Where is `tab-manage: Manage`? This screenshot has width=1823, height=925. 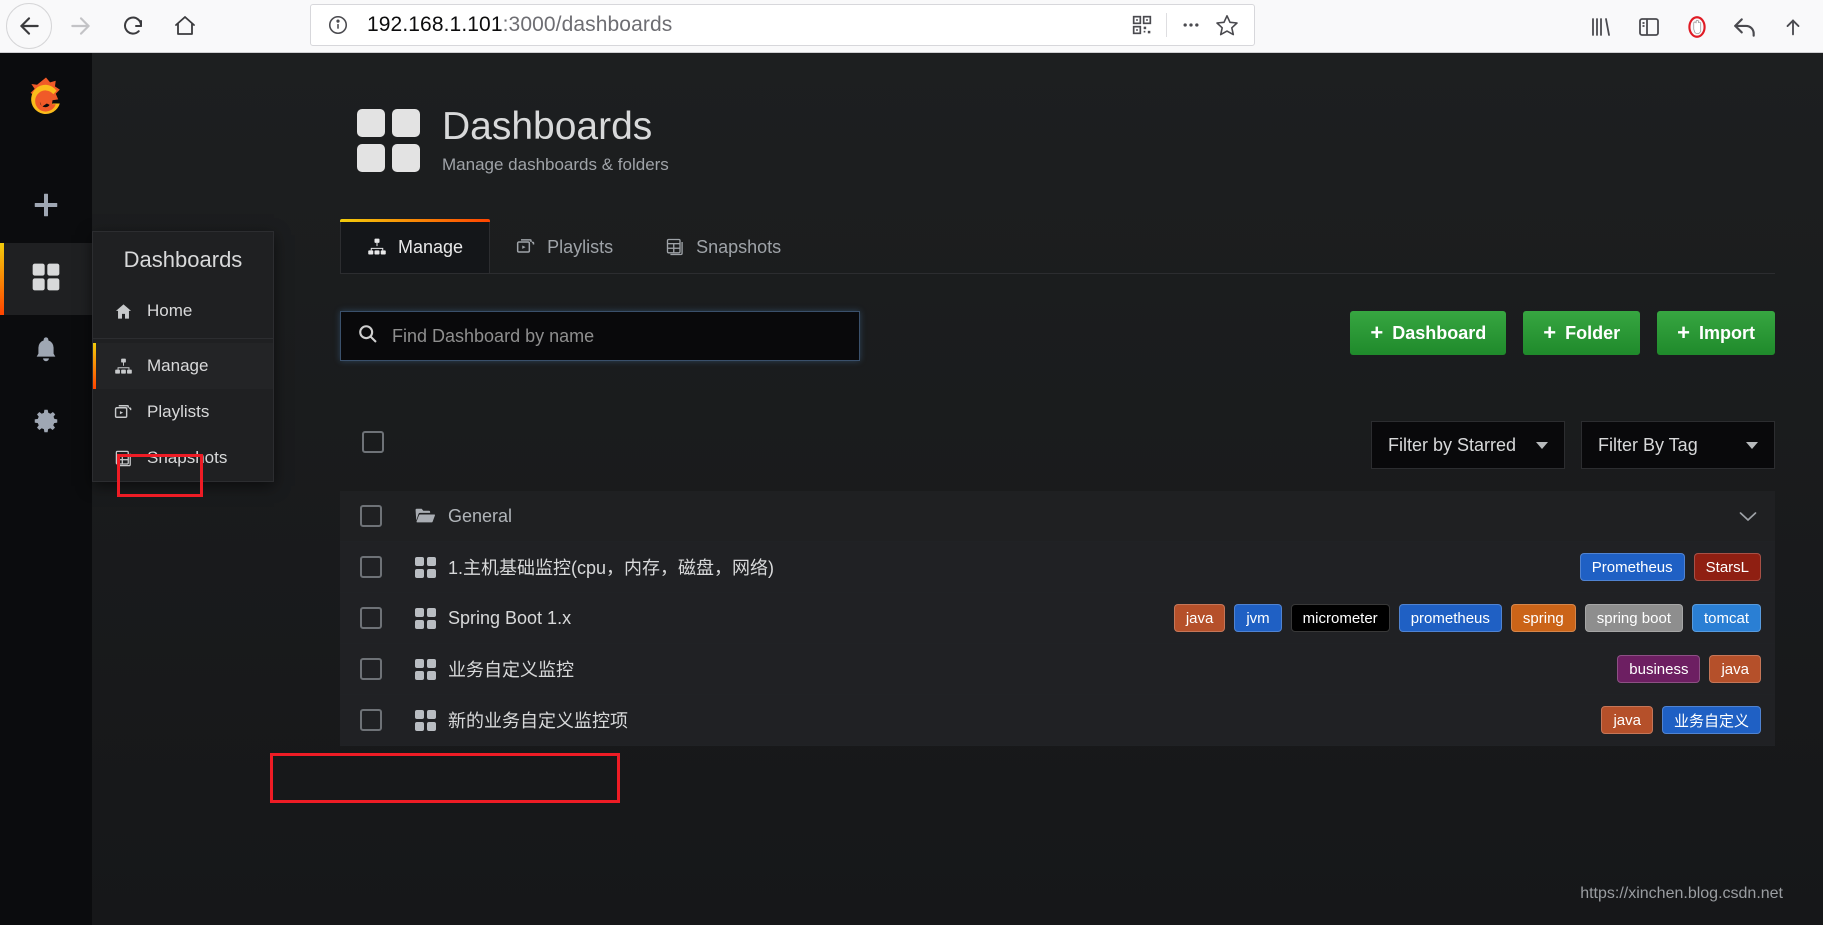
tab-manage: Manage is located at coordinates (415, 246).